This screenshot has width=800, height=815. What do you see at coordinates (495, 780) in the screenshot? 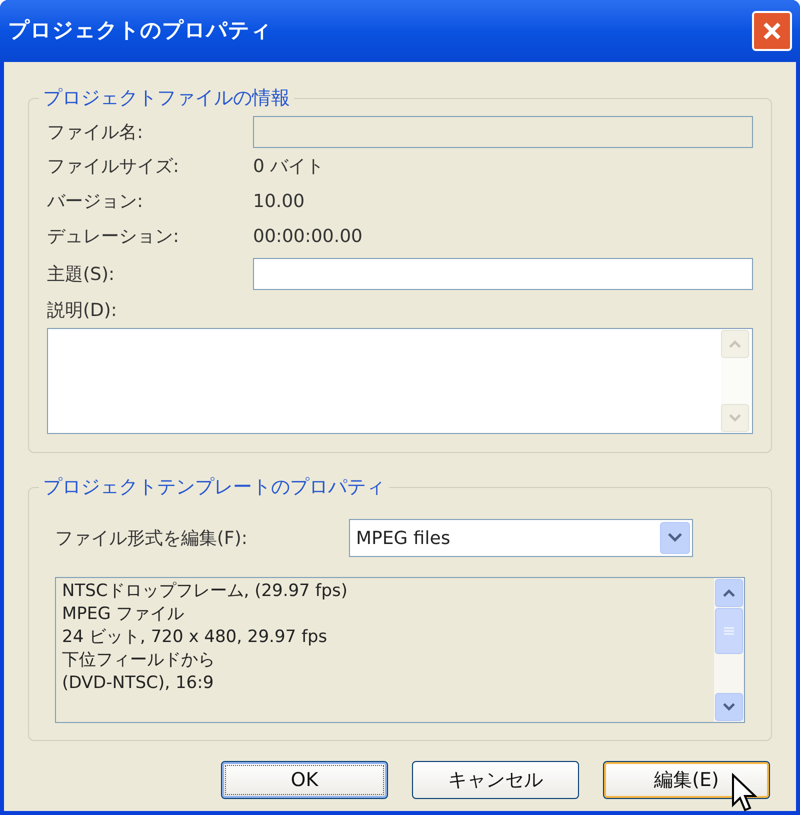
I see `dialog-button: キャンセル` at bounding box center [495, 780].